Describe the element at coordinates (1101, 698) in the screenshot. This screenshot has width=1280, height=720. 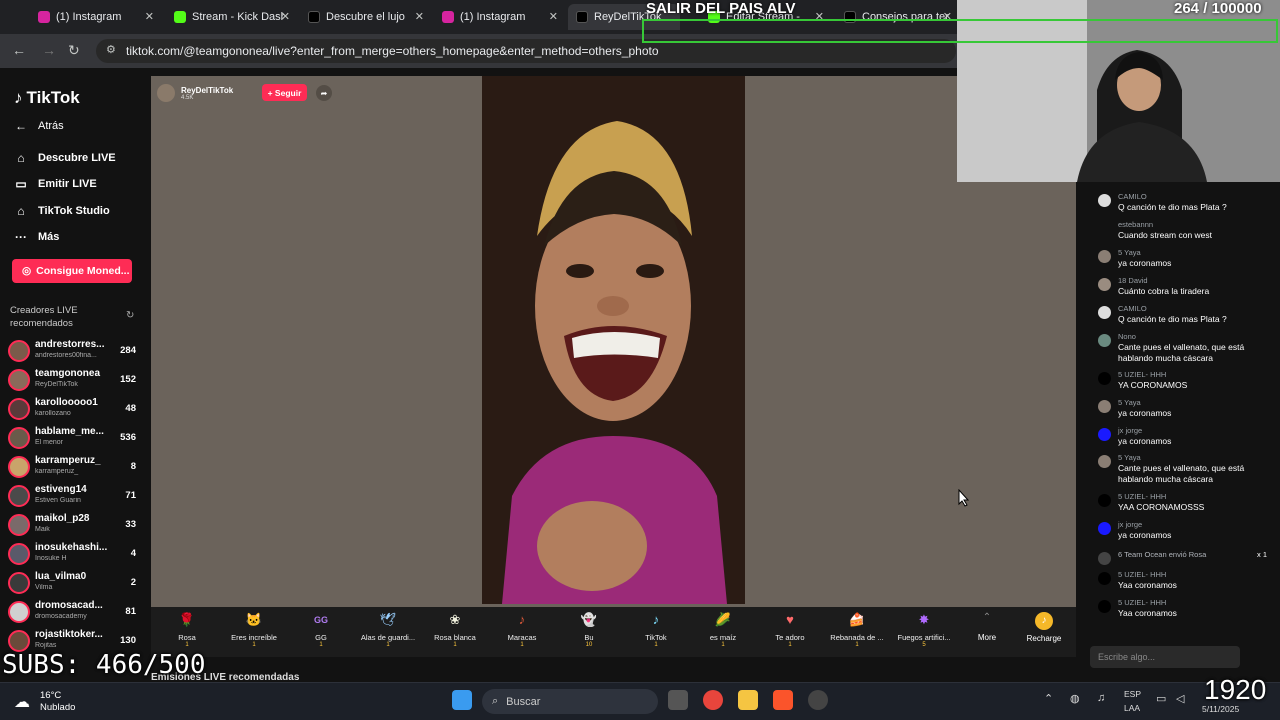
I see `mic-icon: ♫` at that location.